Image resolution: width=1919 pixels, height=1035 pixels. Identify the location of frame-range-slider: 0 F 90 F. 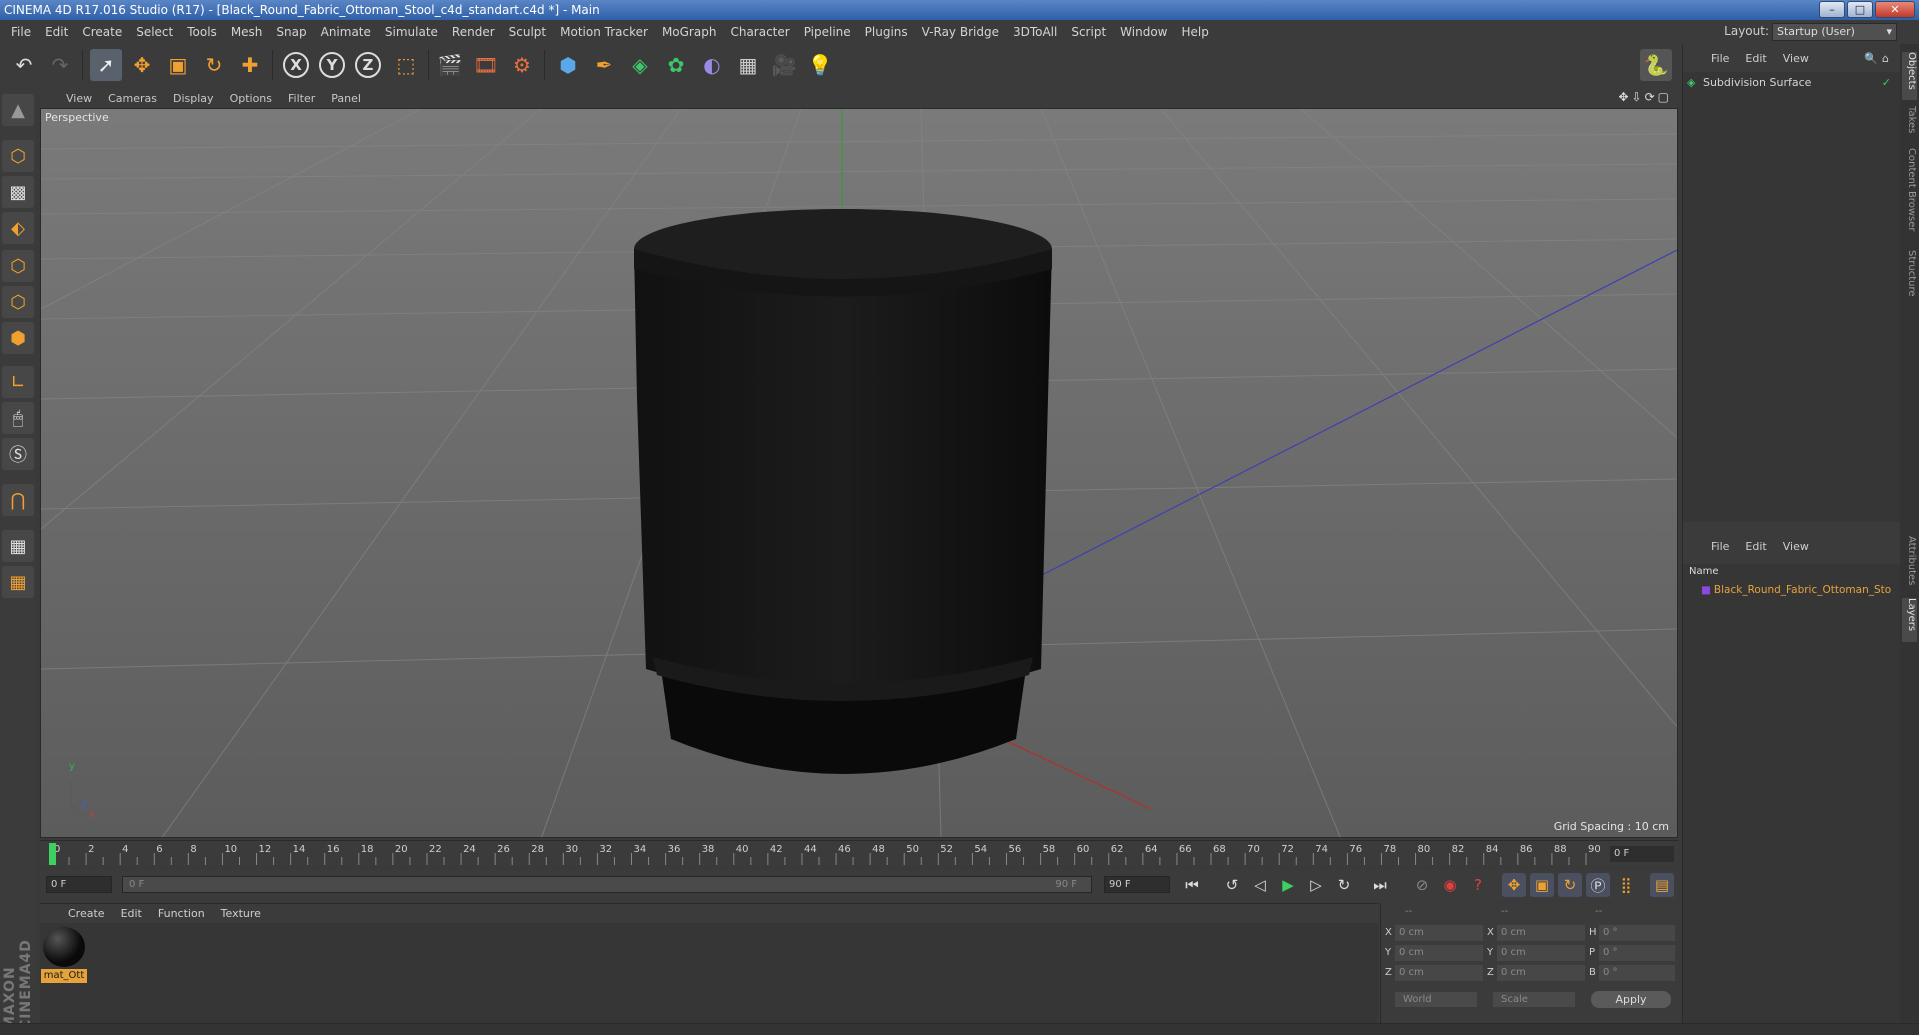
(607, 884).